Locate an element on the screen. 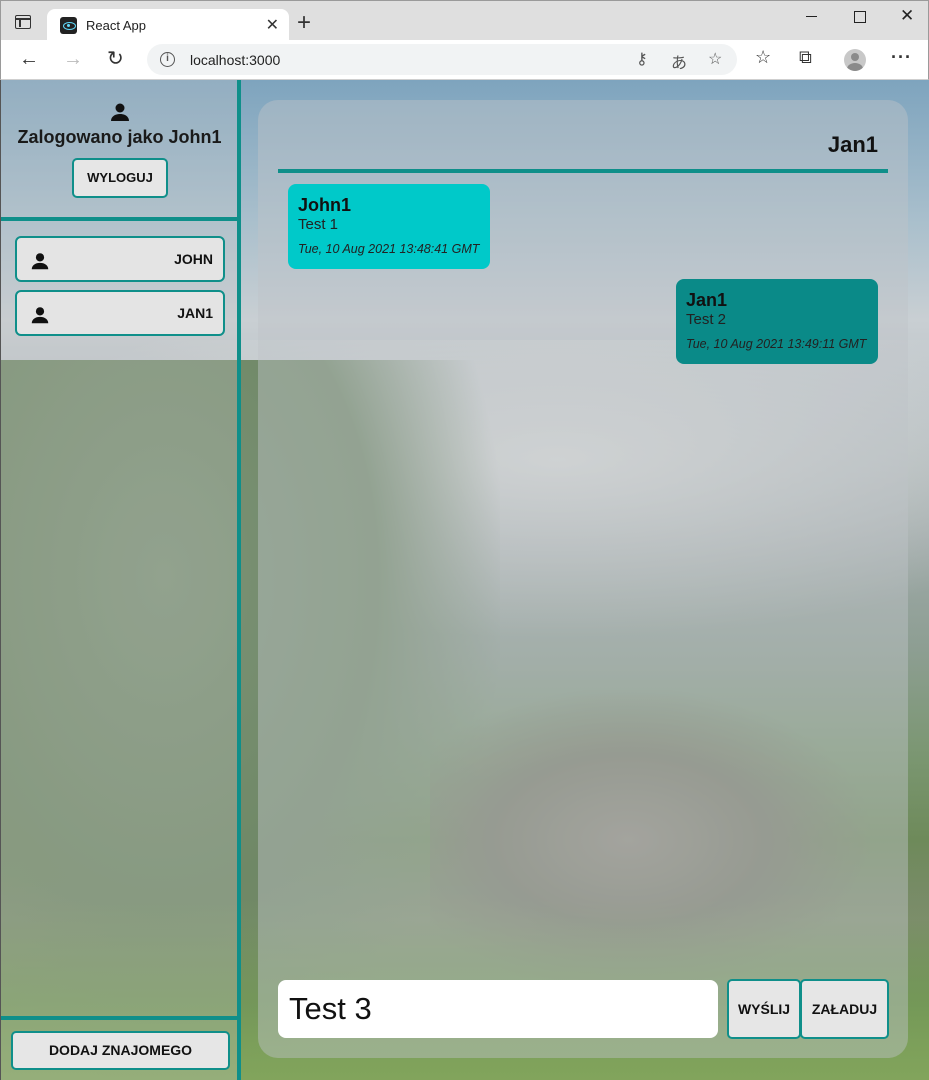 The width and height of the screenshot is (929, 1080). minimize-icon is located at coordinates (812, 16).